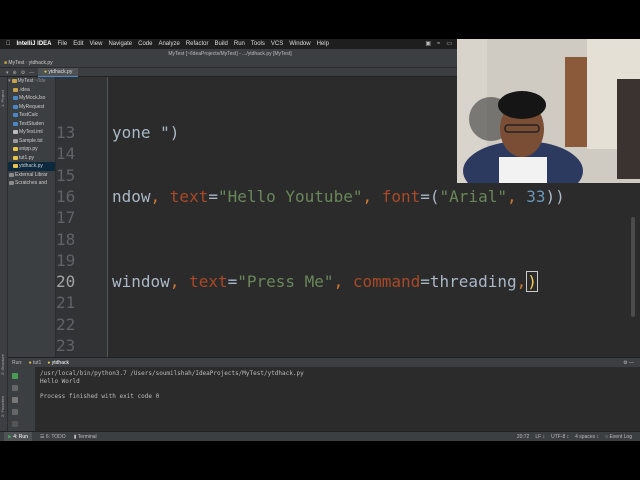 This screenshot has width=640, height=480. What do you see at coordinates (66, 154) in the screenshot?
I see `line-number: 14` at bounding box center [66, 154].